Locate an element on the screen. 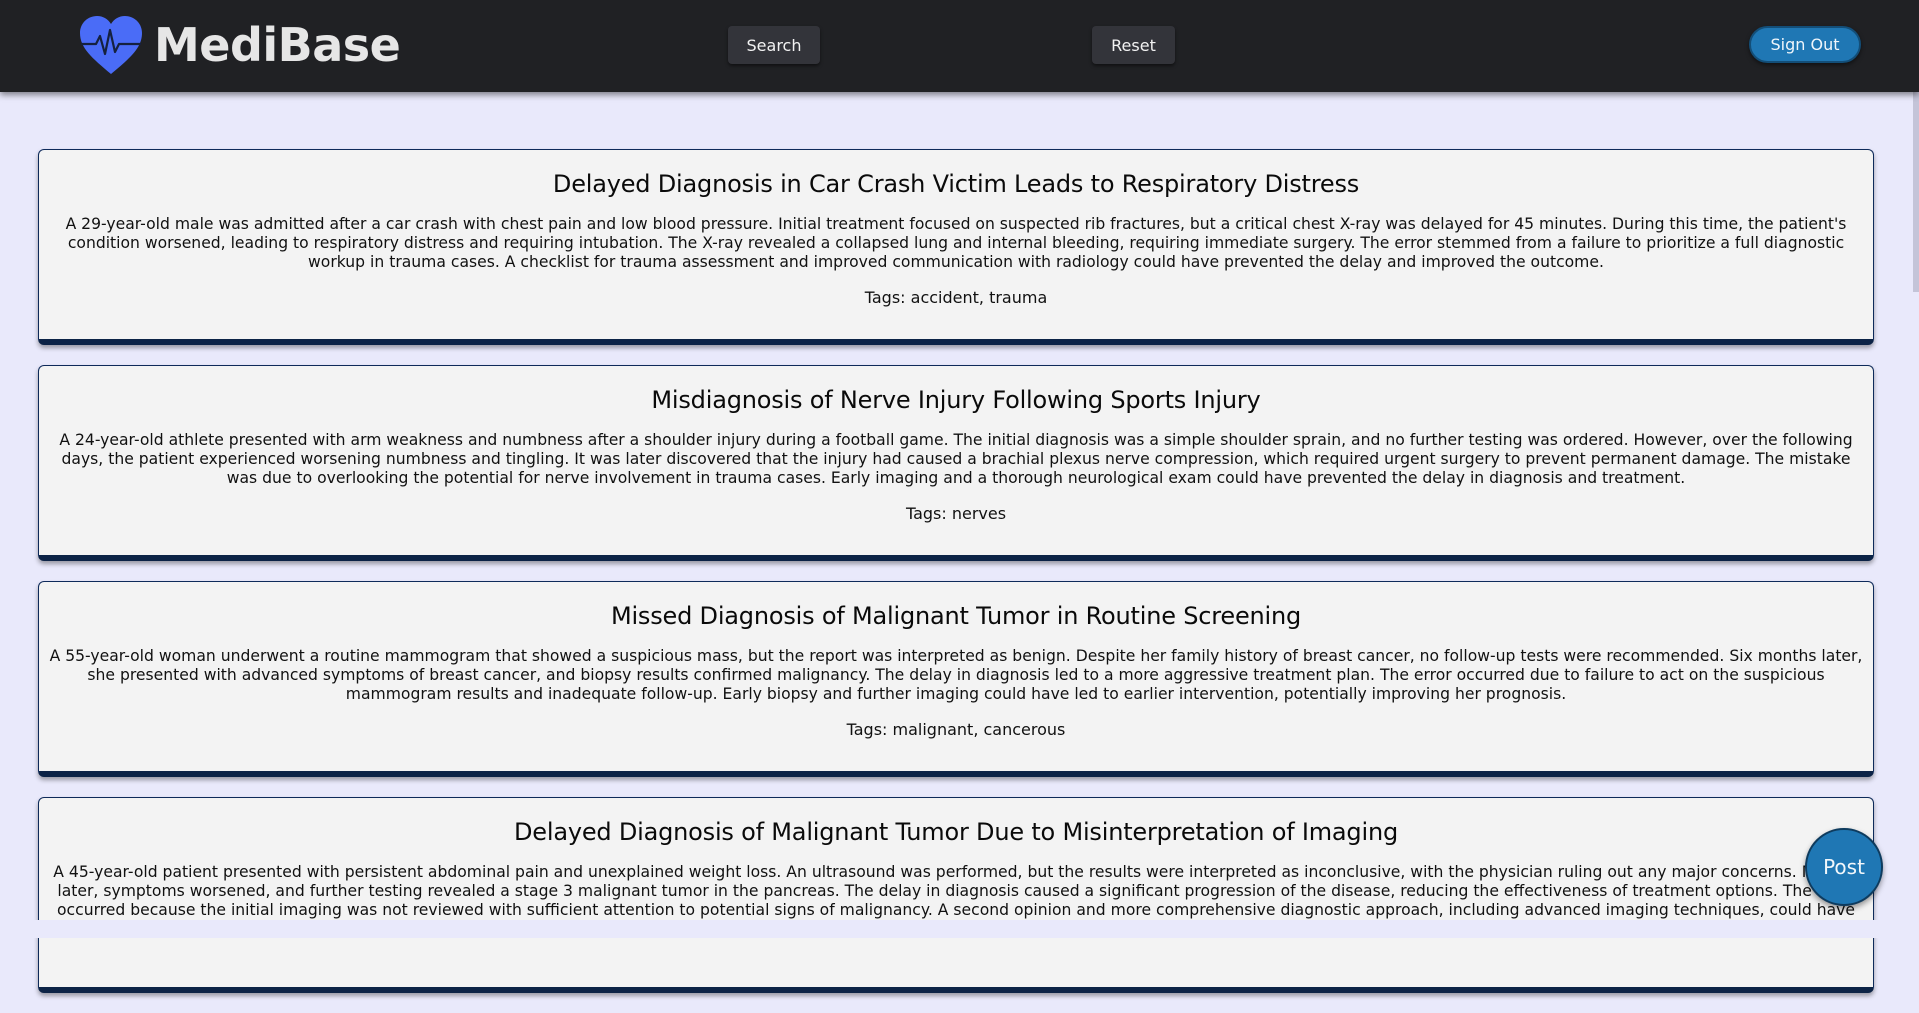 The width and height of the screenshot is (1919, 1013). new-post-button: Post is located at coordinates (1844, 867).